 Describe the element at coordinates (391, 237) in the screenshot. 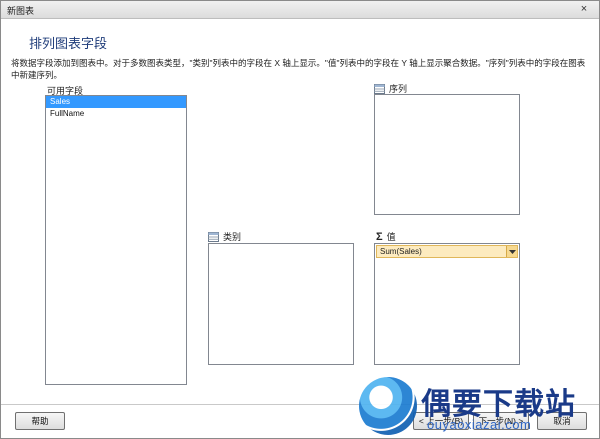

I see `values-label: 值` at that location.